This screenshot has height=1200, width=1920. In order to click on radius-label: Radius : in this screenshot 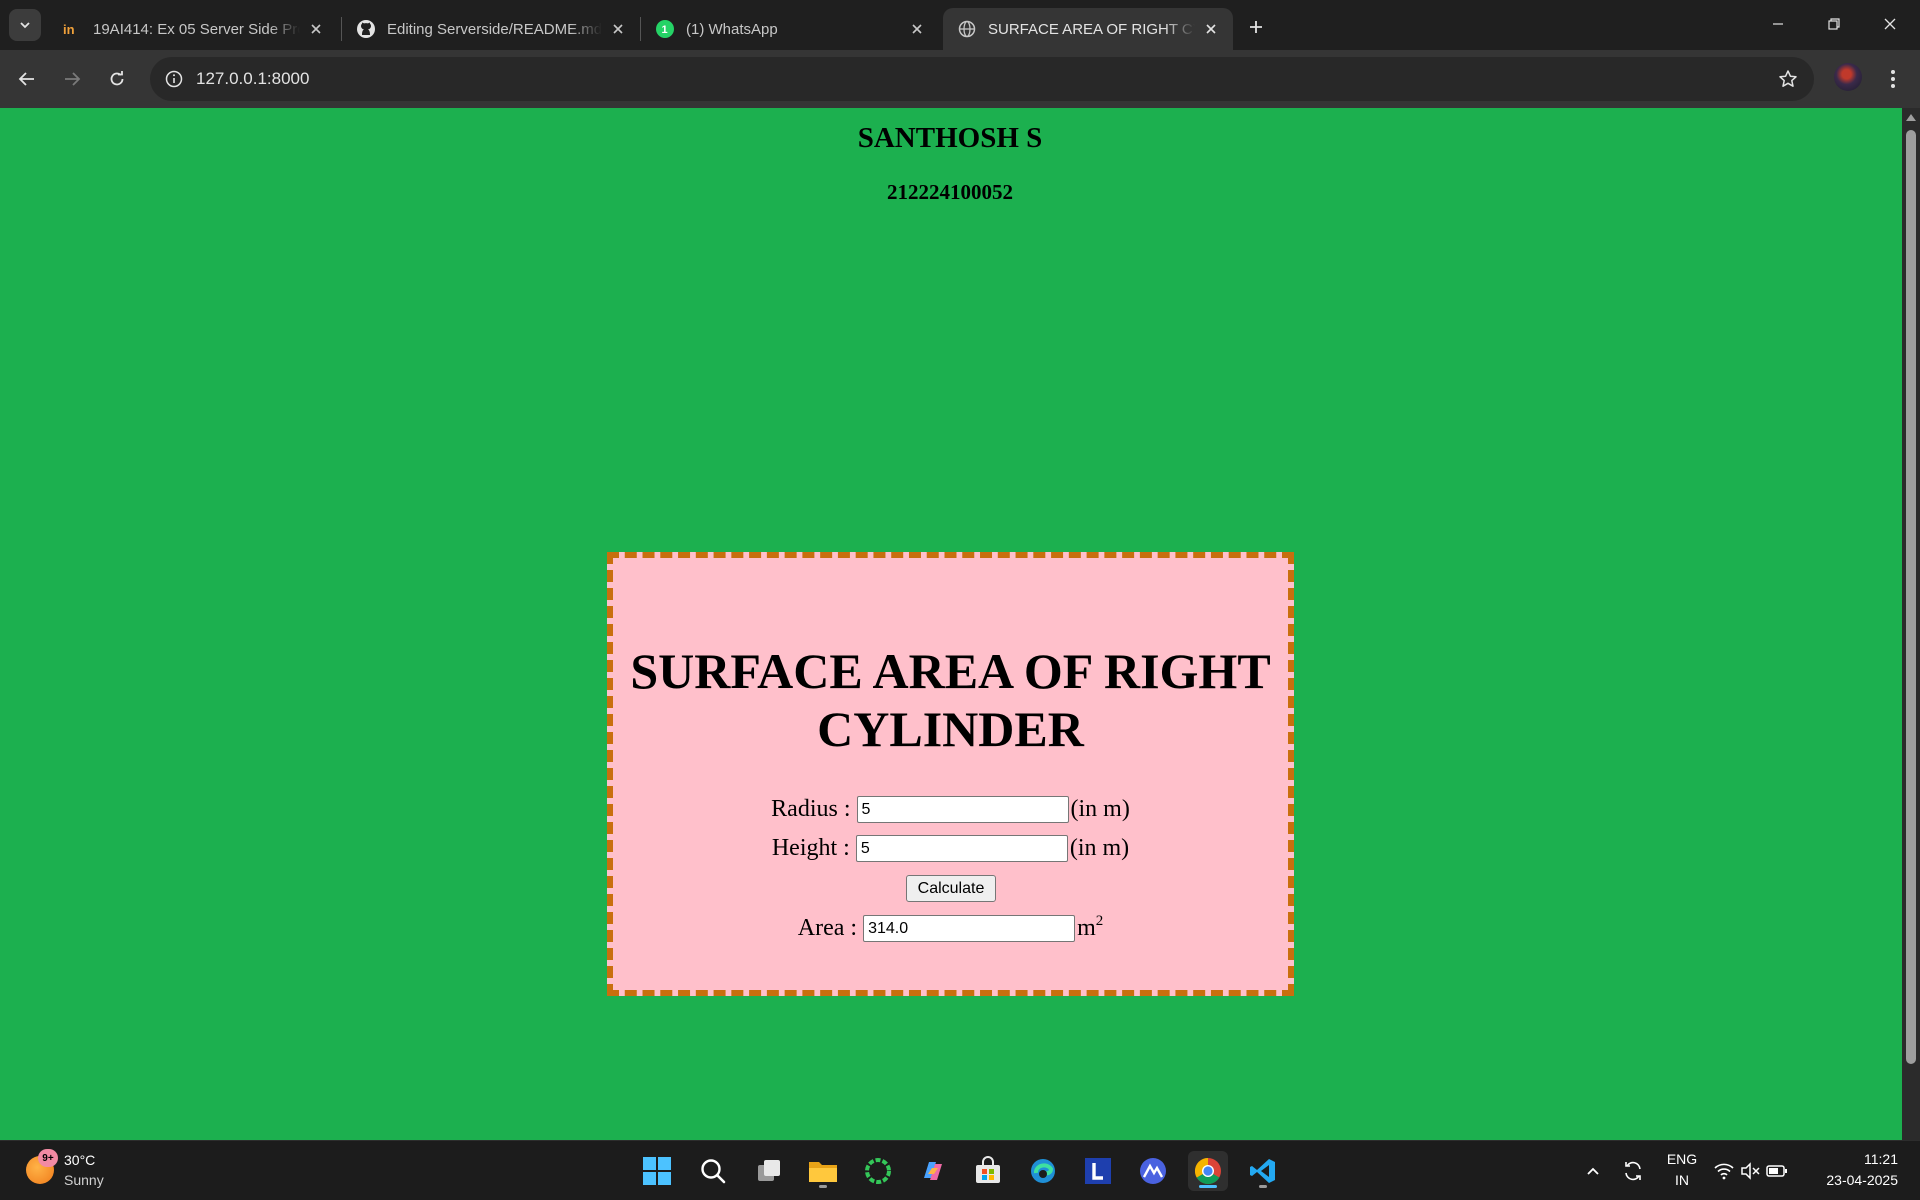, I will do `click(811, 809)`.